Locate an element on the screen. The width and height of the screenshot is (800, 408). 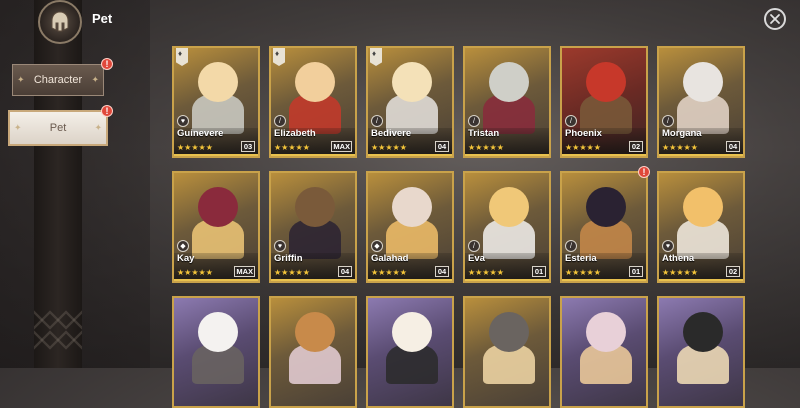
pet-name: Elizabeth is located at coordinates (295, 133).